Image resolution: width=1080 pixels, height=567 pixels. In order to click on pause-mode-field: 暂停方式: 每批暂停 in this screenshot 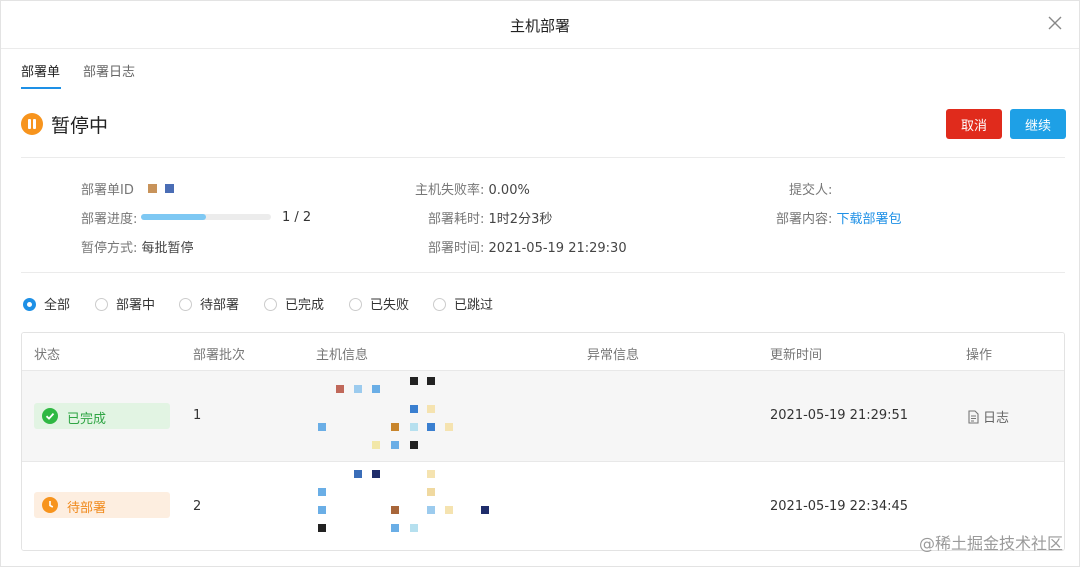, I will do `click(137, 246)`.